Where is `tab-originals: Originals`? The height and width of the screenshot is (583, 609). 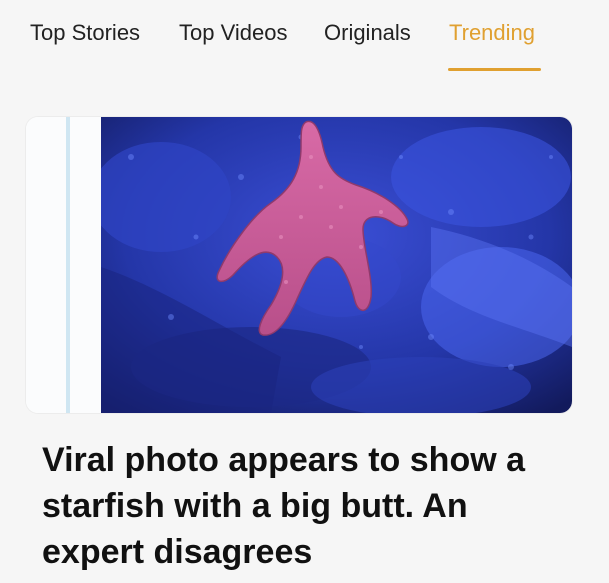 tab-originals: Originals is located at coordinates (367, 33).